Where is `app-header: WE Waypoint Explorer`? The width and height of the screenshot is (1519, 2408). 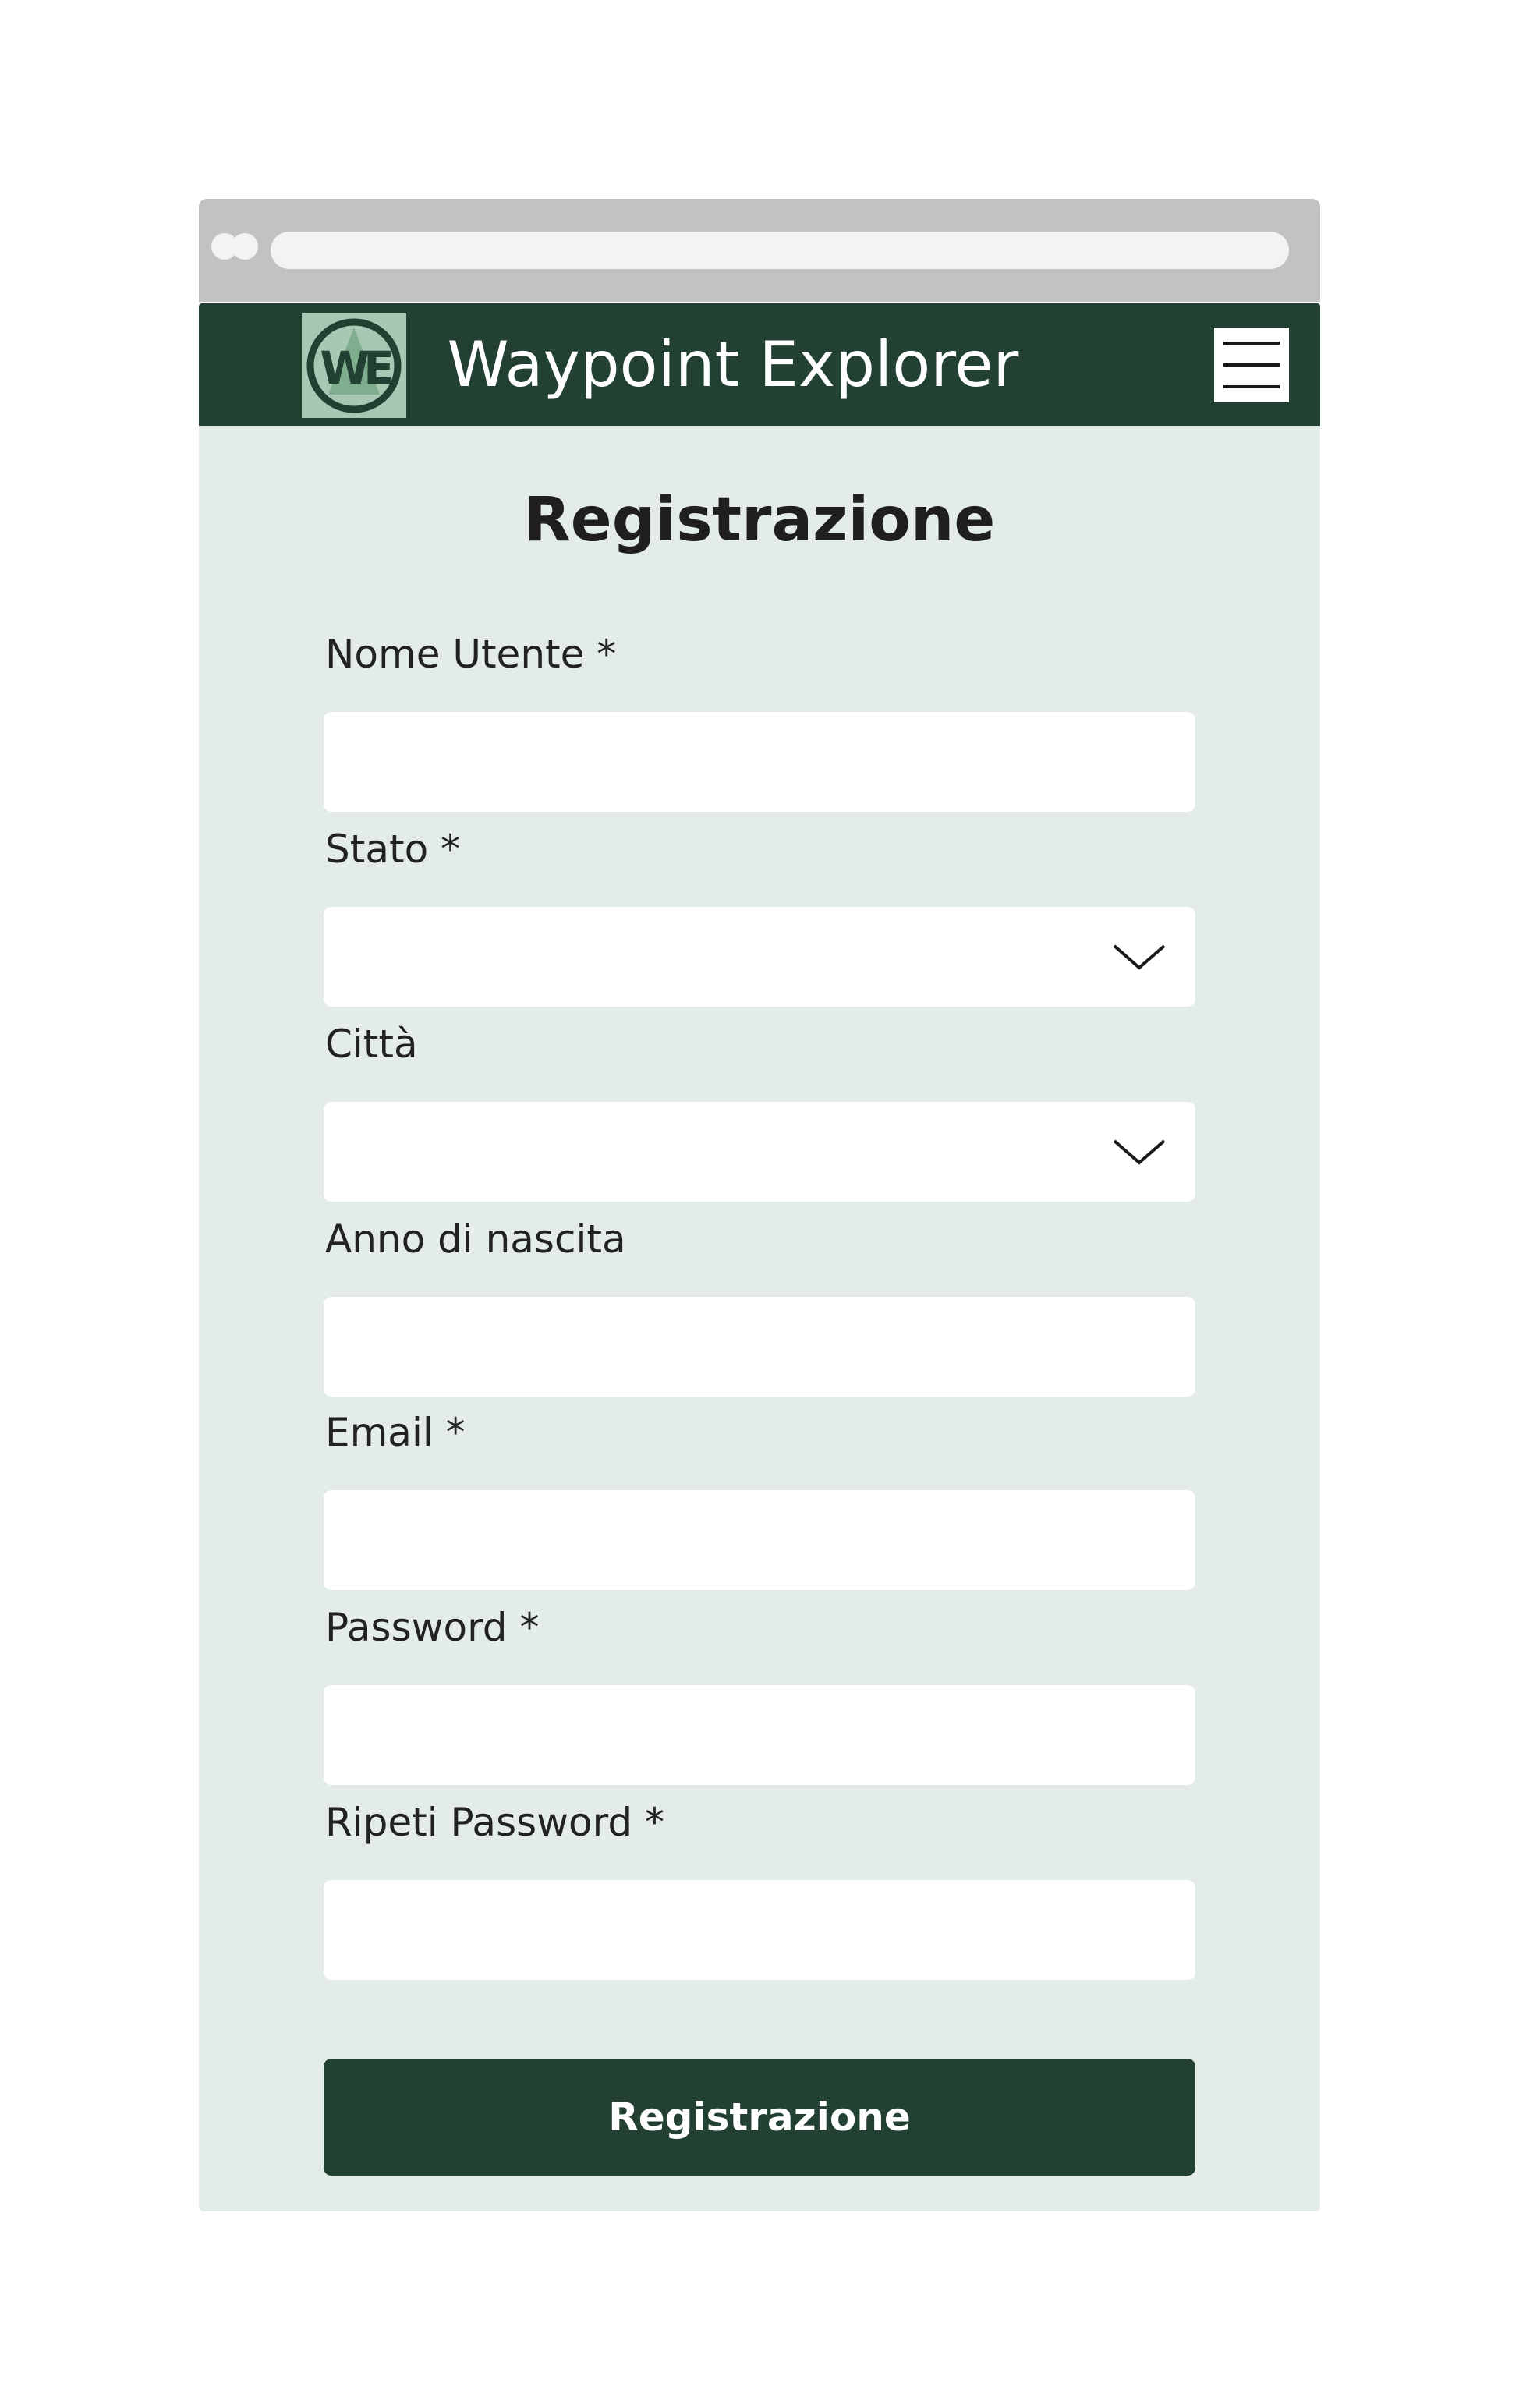
app-header: WE Waypoint Explorer is located at coordinates (759, 364).